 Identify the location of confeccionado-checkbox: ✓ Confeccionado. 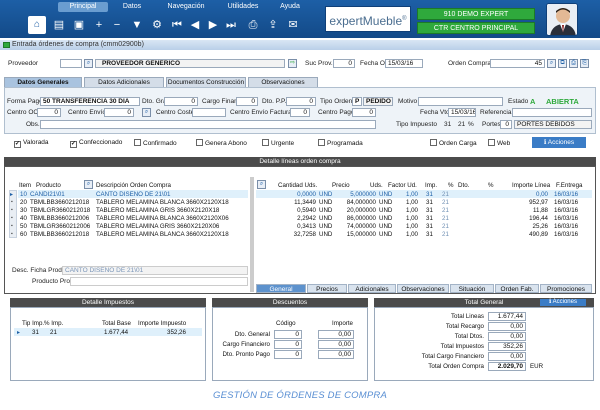
(96, 143).